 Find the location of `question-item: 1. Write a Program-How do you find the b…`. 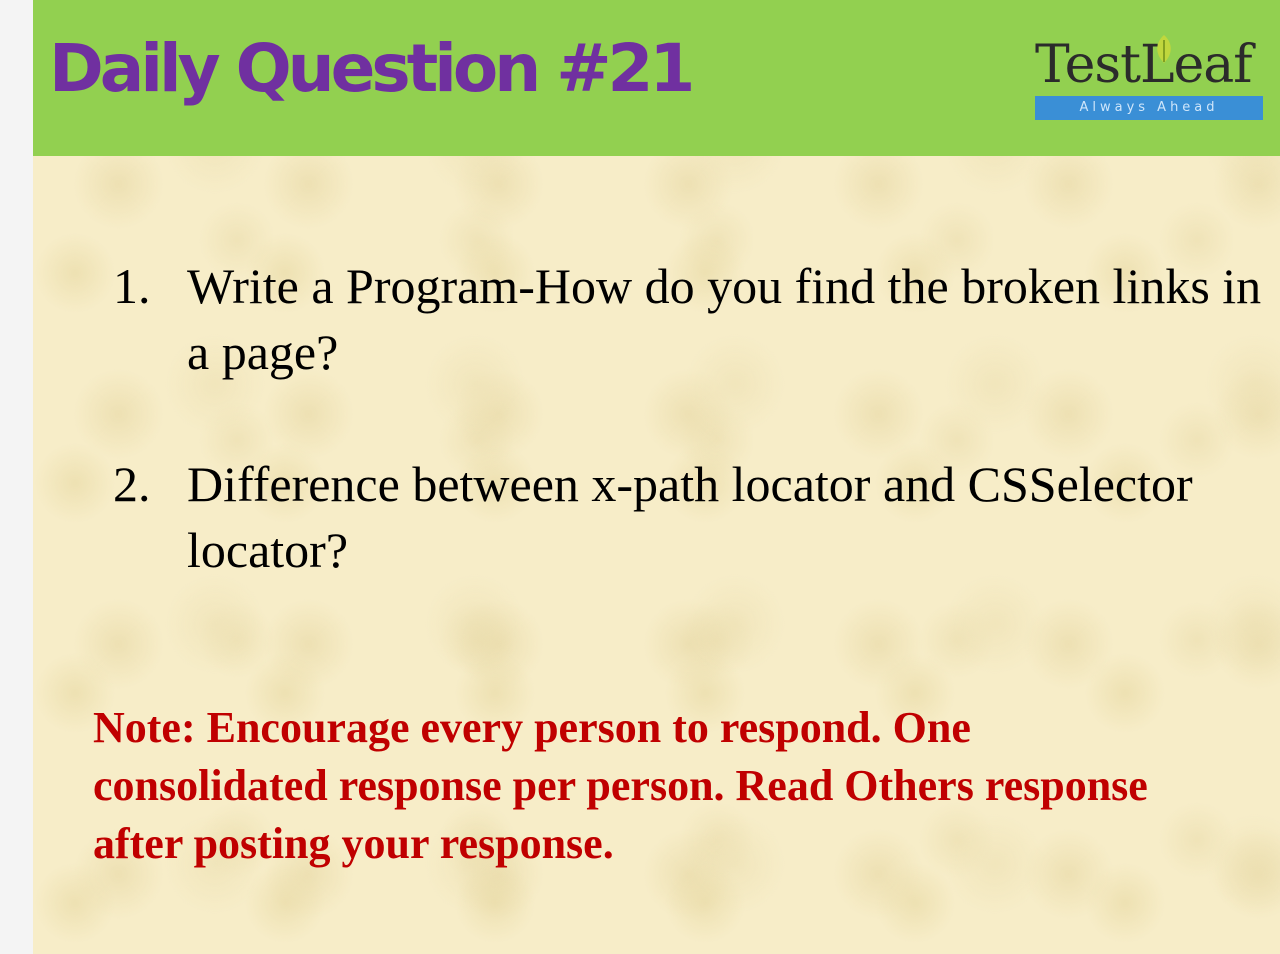

question-item: 1. Write a Program-How do you find the b… is located at coordinates (693, 319).